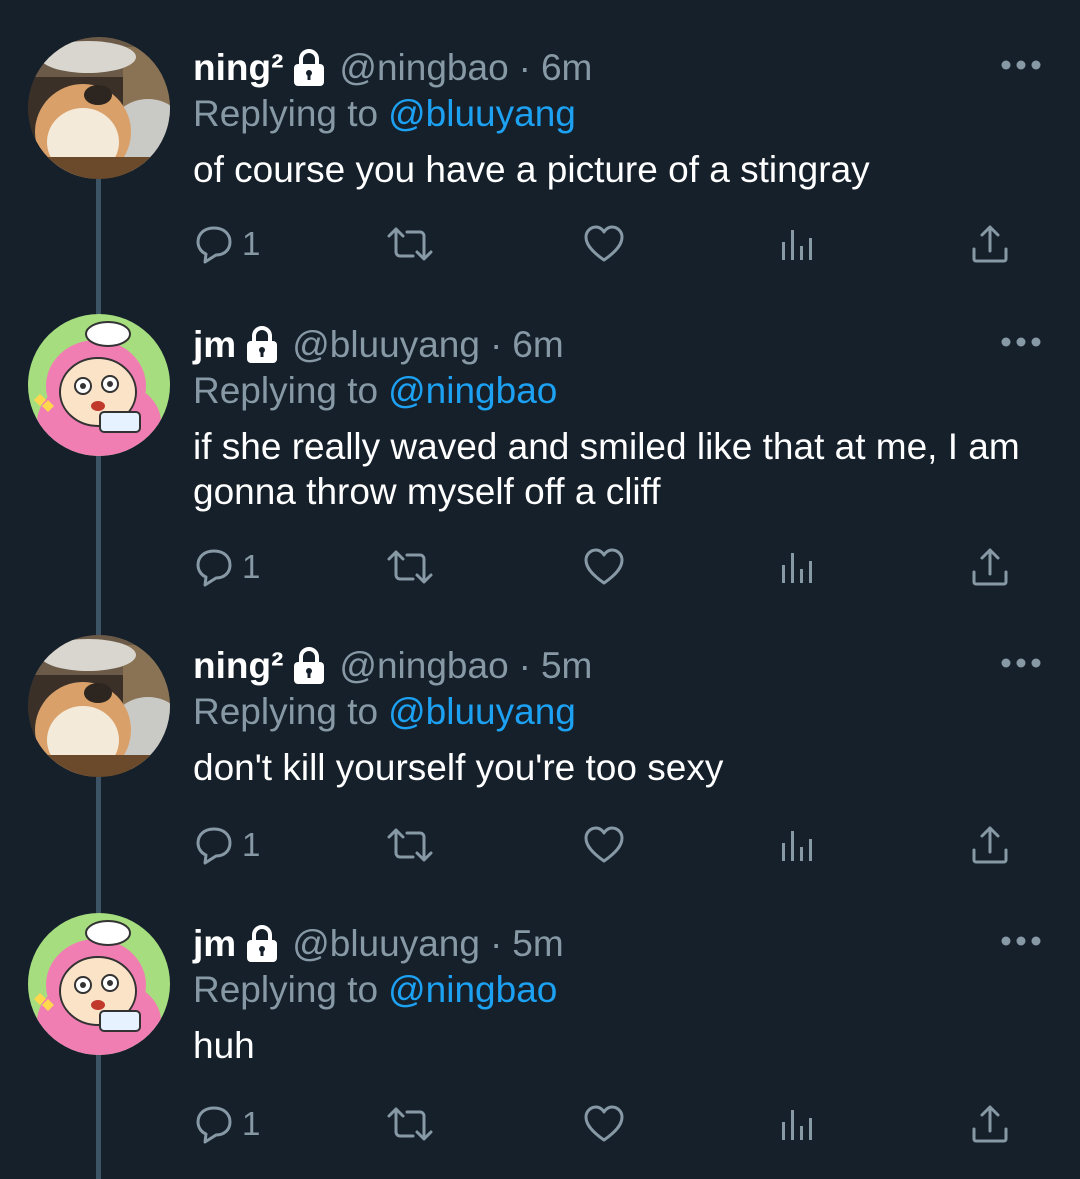  I want to click on tweet-text: huh, so click(224, 1045).